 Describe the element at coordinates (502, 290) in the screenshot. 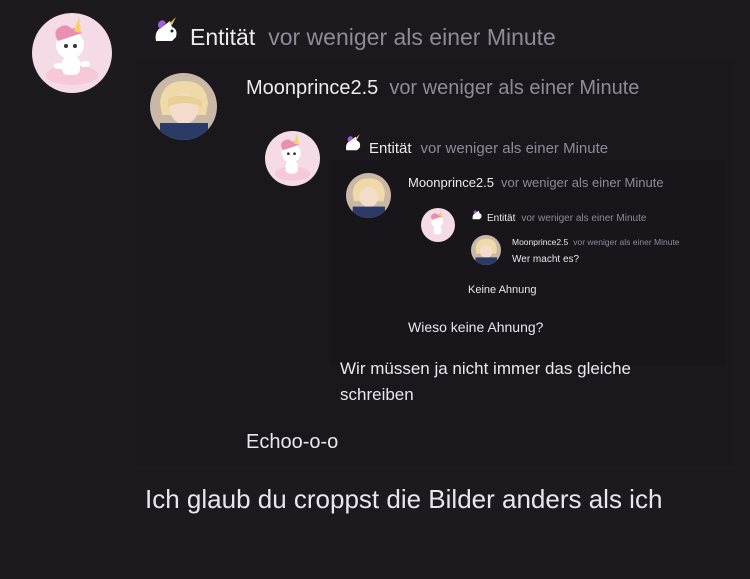

I see `message-text: Keine Ahnung` at that location.